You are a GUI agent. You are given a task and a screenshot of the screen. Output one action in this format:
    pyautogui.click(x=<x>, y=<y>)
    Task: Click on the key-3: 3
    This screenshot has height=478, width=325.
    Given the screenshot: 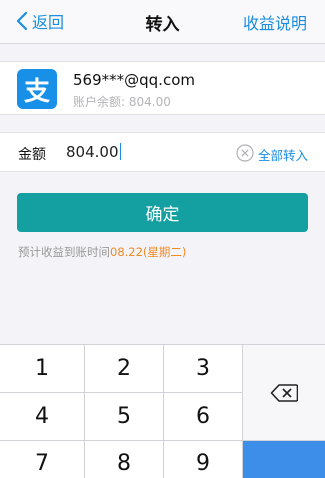 What is the action you would take?
    pyautogui.click(x=203, y=368)
    